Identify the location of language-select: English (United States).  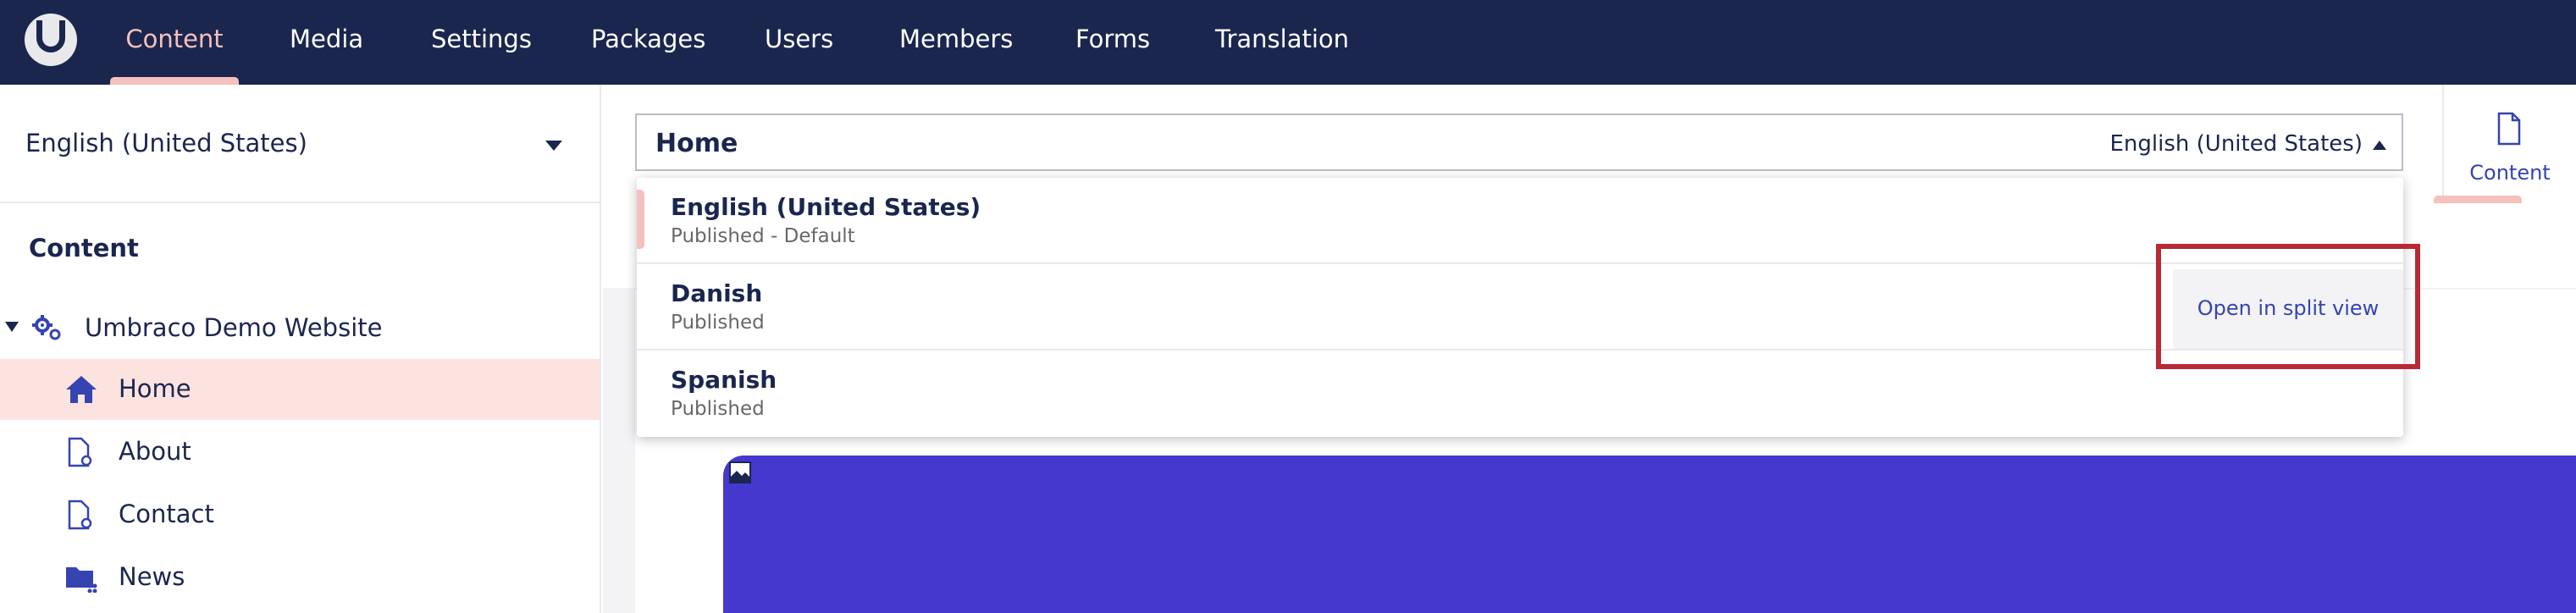
(300, 144).